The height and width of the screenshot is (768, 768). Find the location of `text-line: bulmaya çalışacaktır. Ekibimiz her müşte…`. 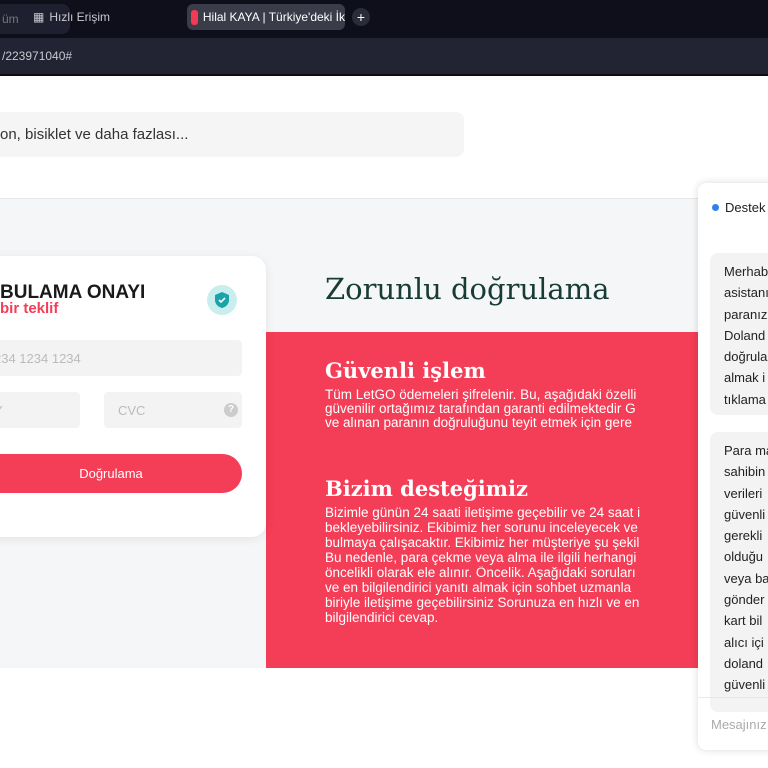

text-line: bulmaya çalışacaktır. Ekibimiz her müşte… is located at coordinates (482, 543).